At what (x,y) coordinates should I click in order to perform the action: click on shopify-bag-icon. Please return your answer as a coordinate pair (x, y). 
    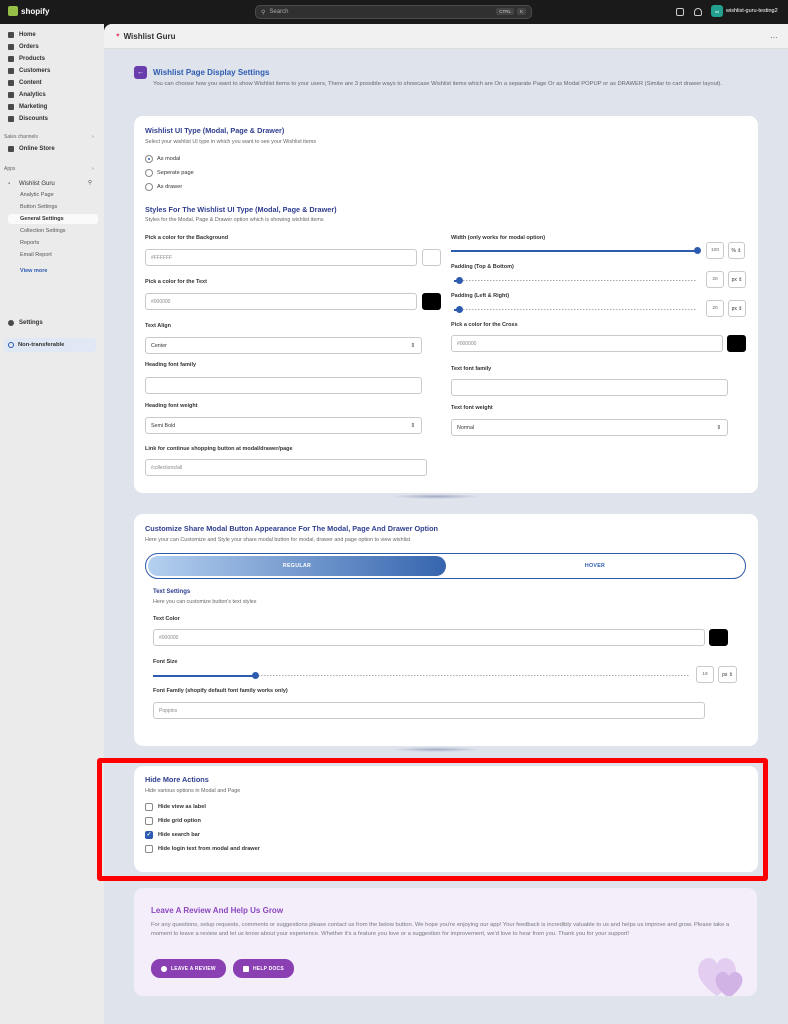
    Looking at the image, I should click on (13, 11).